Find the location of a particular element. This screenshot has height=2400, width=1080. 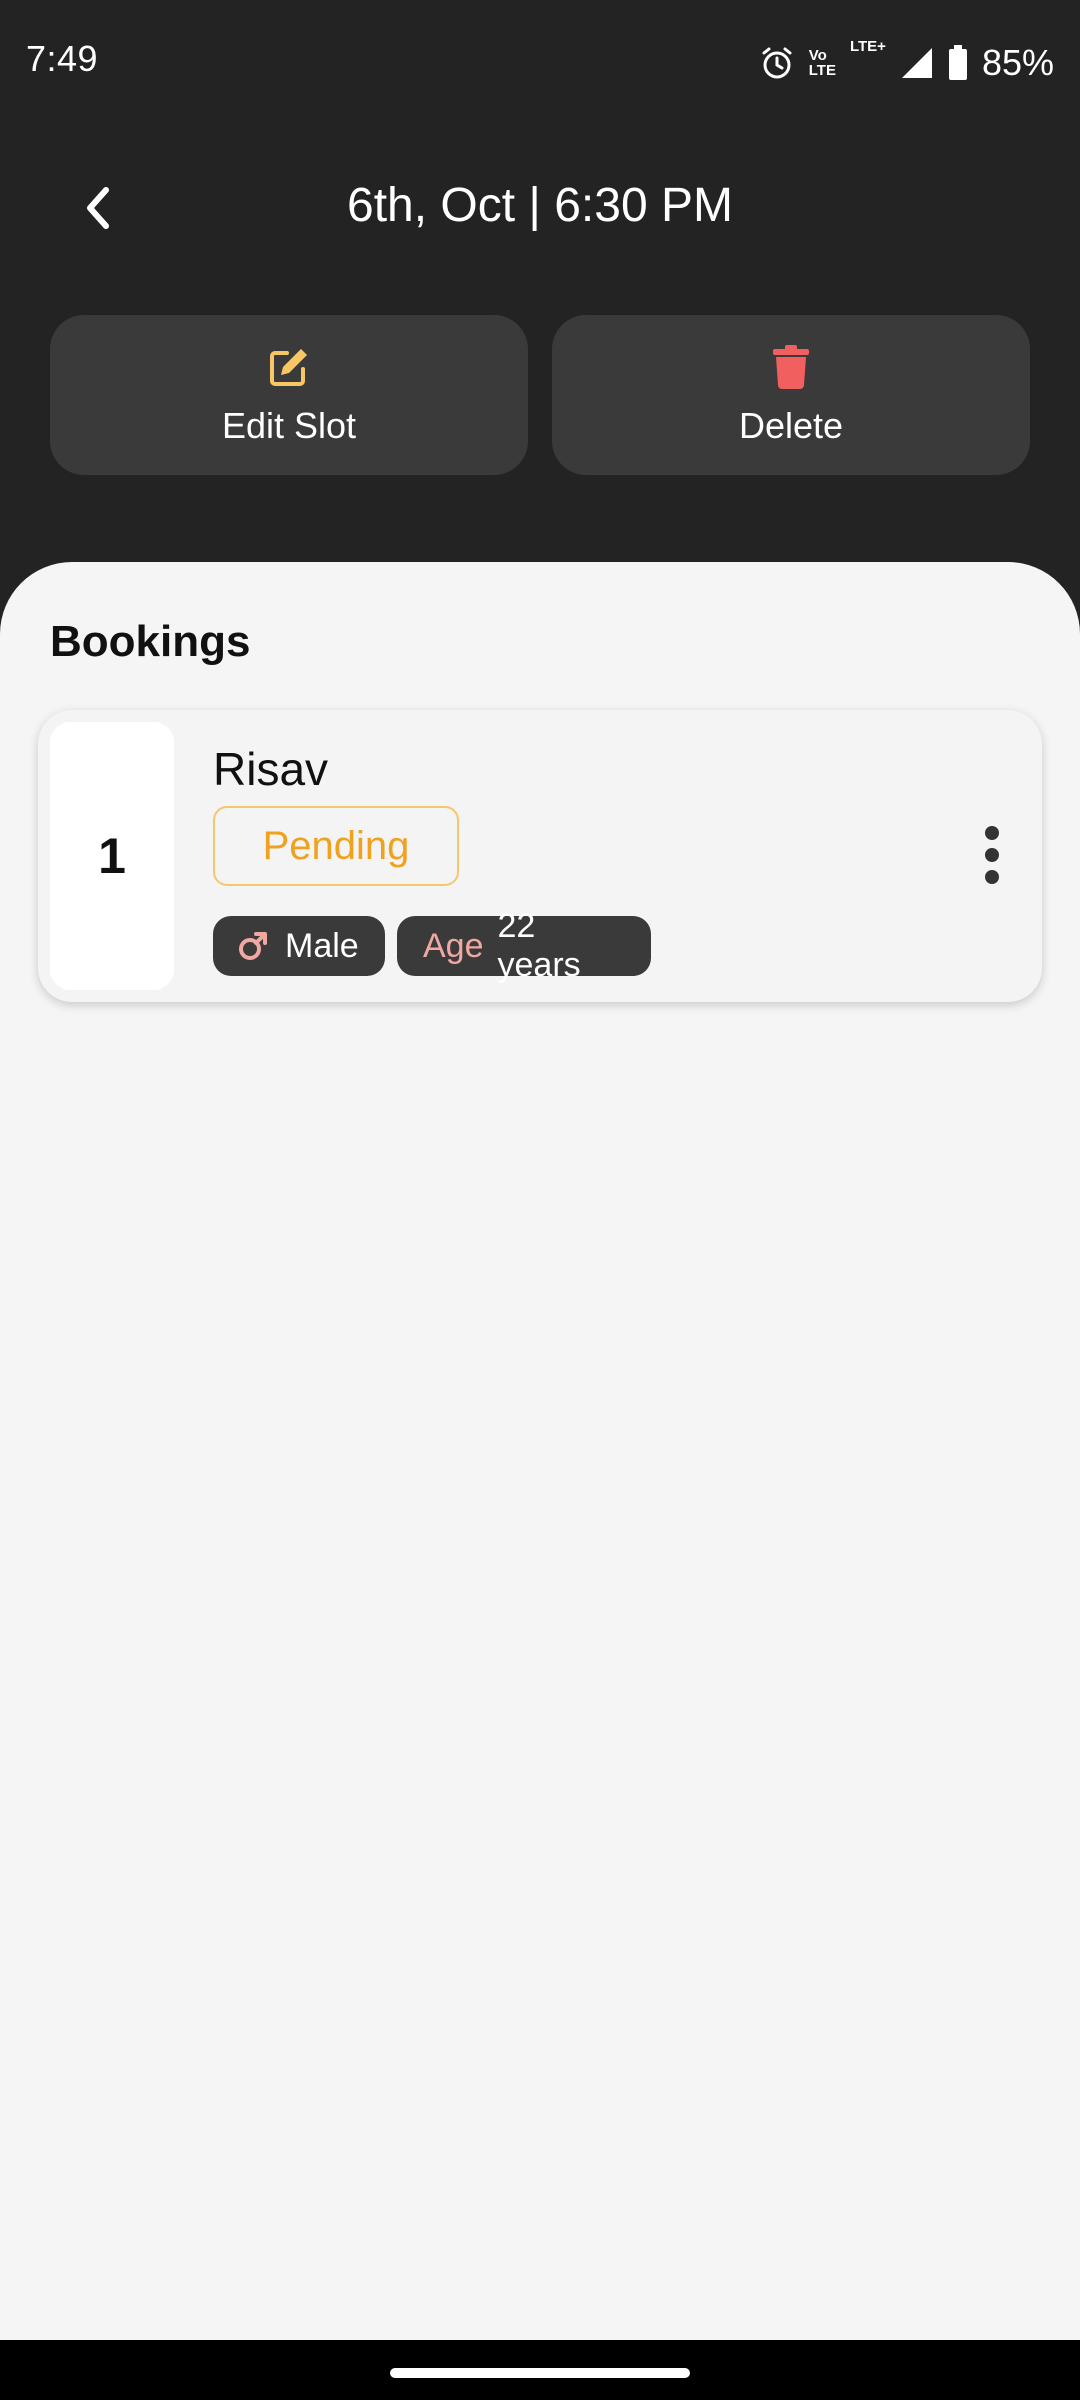

booking-name: Risav is located at coordinates (271, 769).